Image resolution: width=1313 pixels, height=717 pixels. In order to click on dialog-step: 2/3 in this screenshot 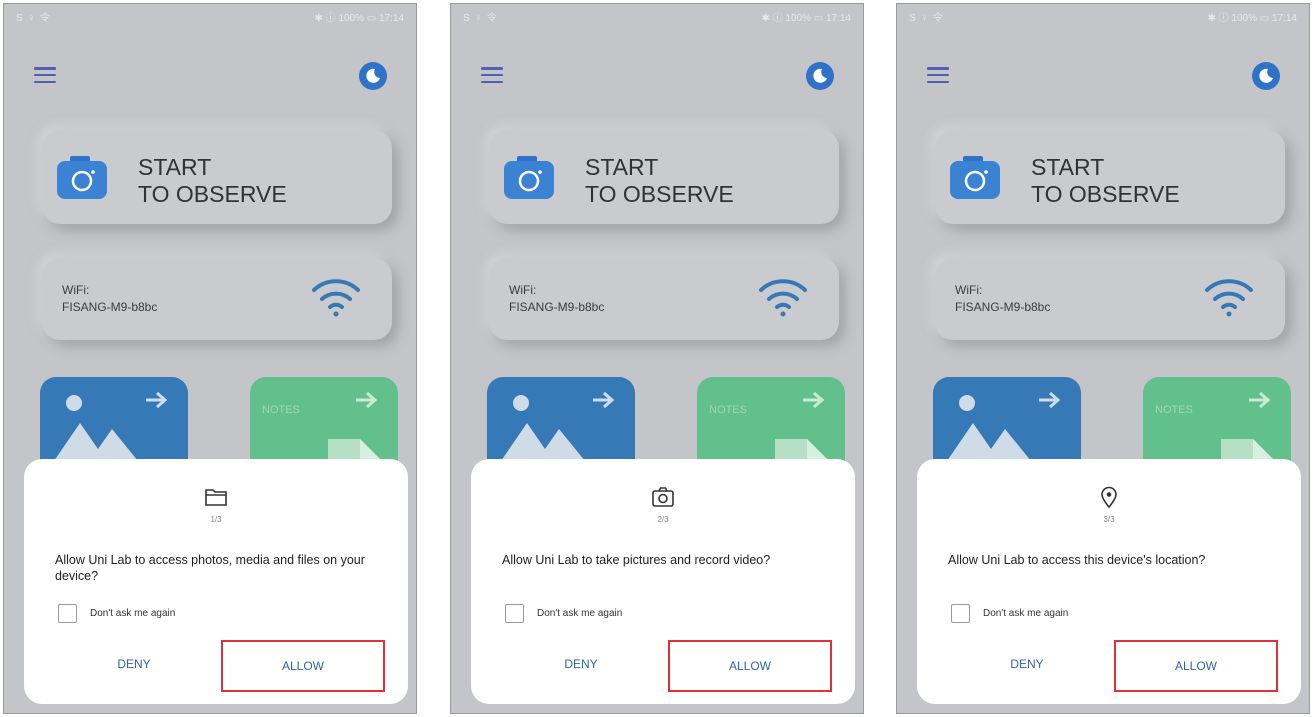, I will do `click(663, 519)`.